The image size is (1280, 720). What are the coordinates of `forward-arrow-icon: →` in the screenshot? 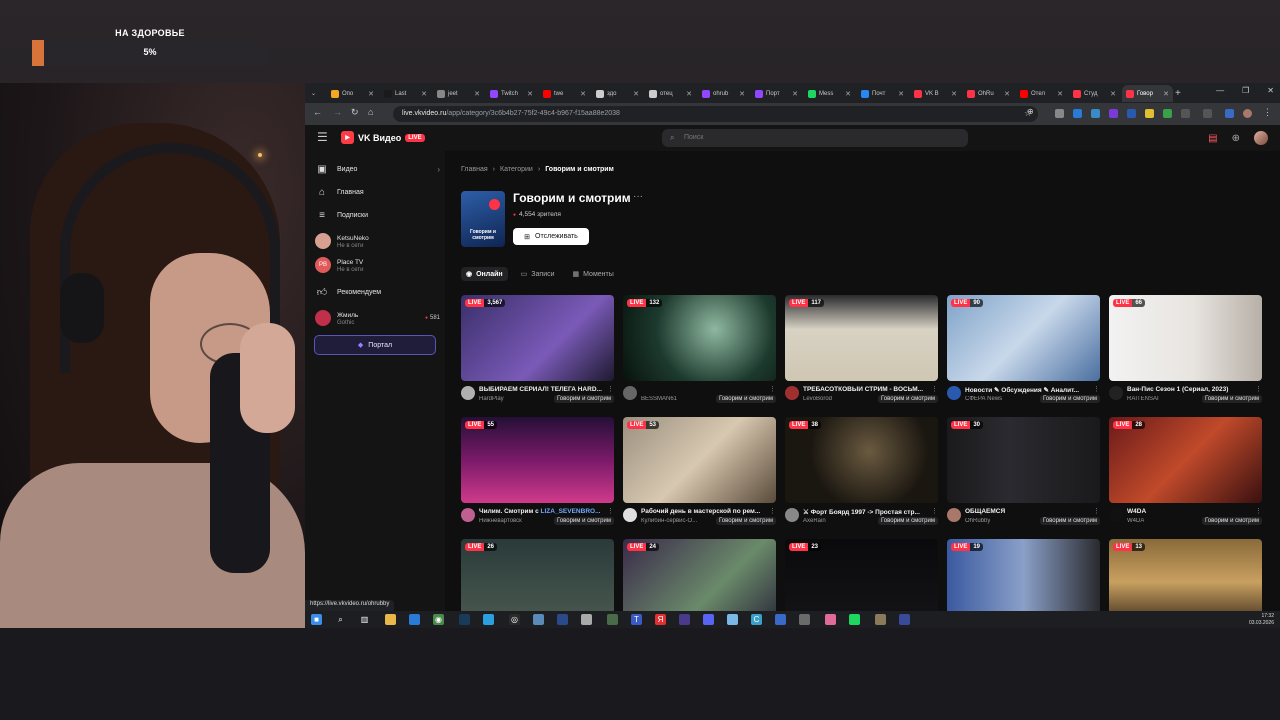 It's located at (337, 112).